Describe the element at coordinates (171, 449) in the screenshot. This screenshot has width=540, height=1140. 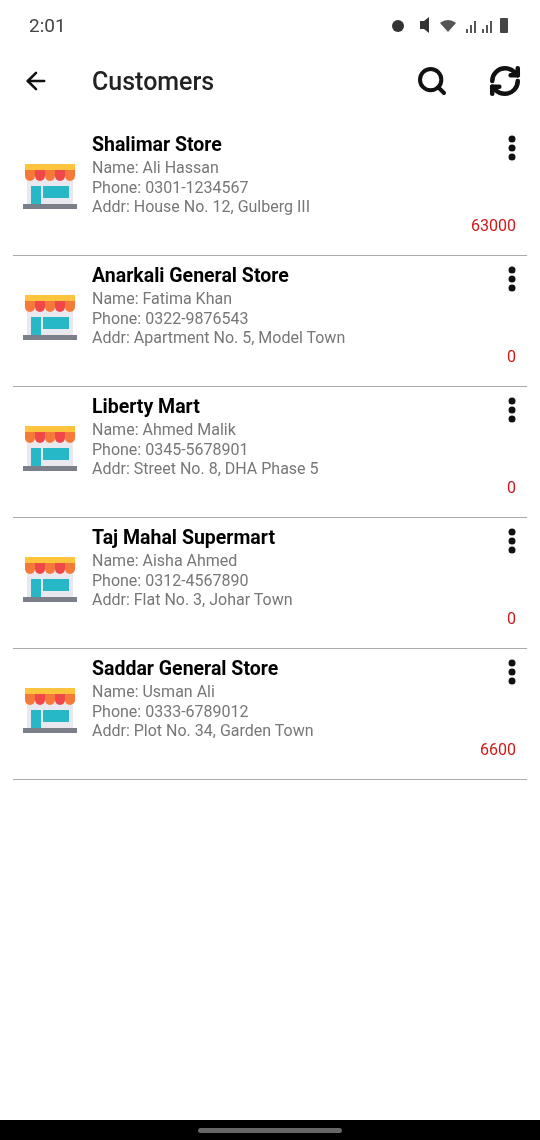
I see `customer-phone: Phone: 0345-5678901` at that location.